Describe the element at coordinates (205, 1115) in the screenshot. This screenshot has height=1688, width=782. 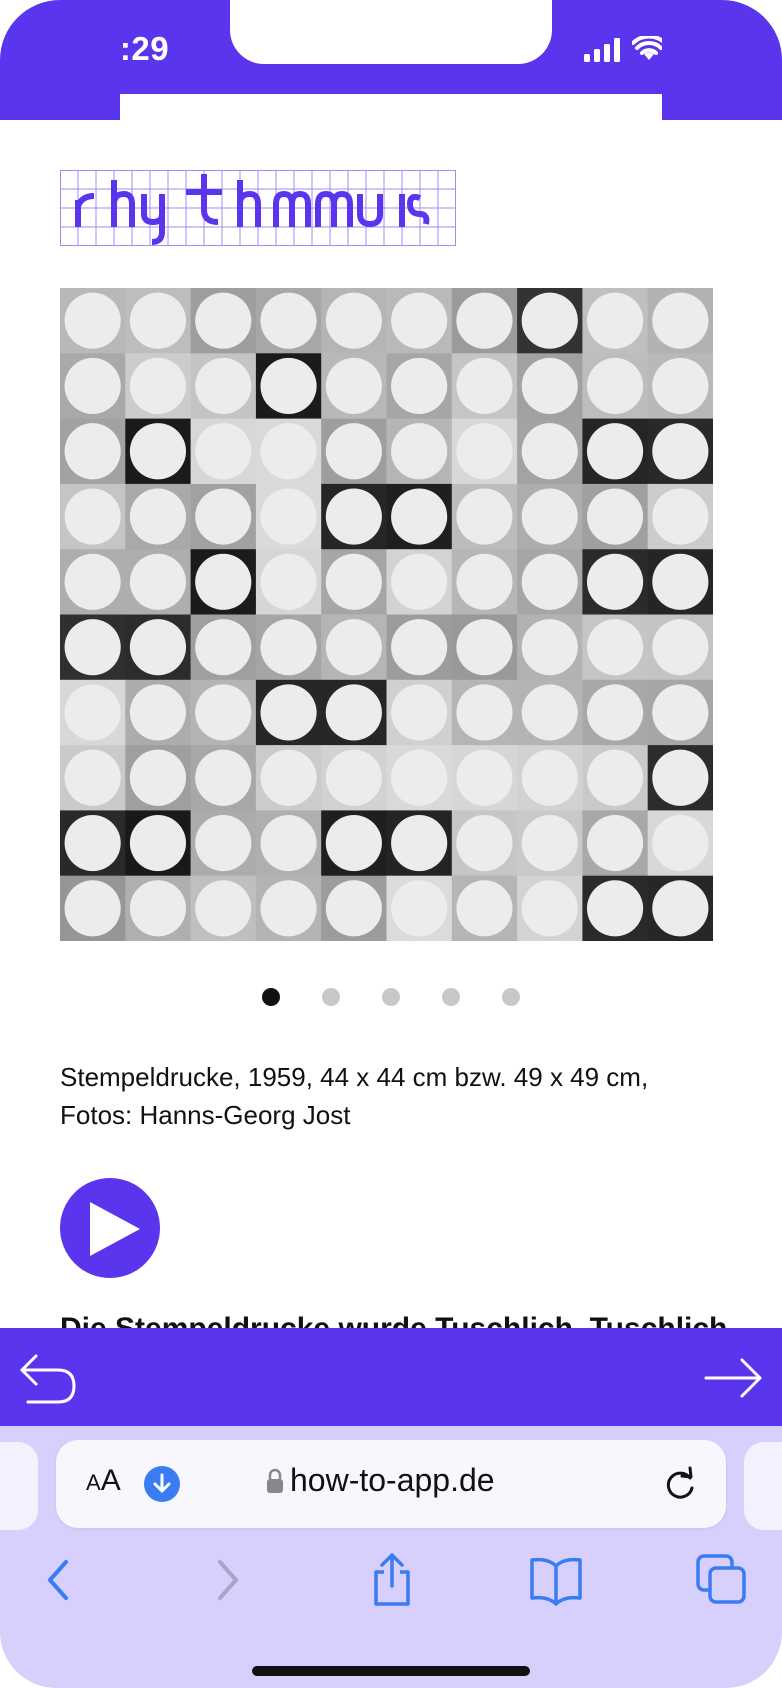
I see `caption-line-2: Fotos: Hanns-Georg Jost` at that location.